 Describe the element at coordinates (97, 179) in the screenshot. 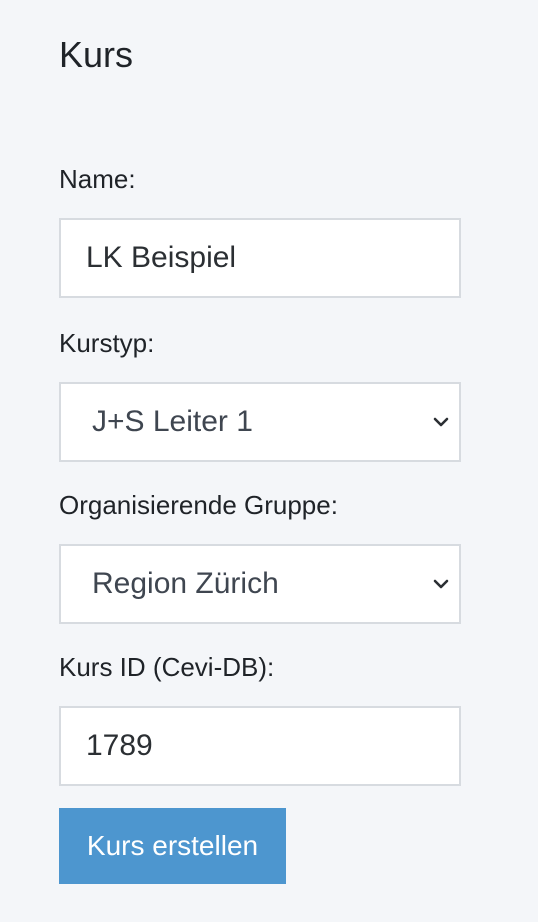

I see `name-label: Name:` at that location.